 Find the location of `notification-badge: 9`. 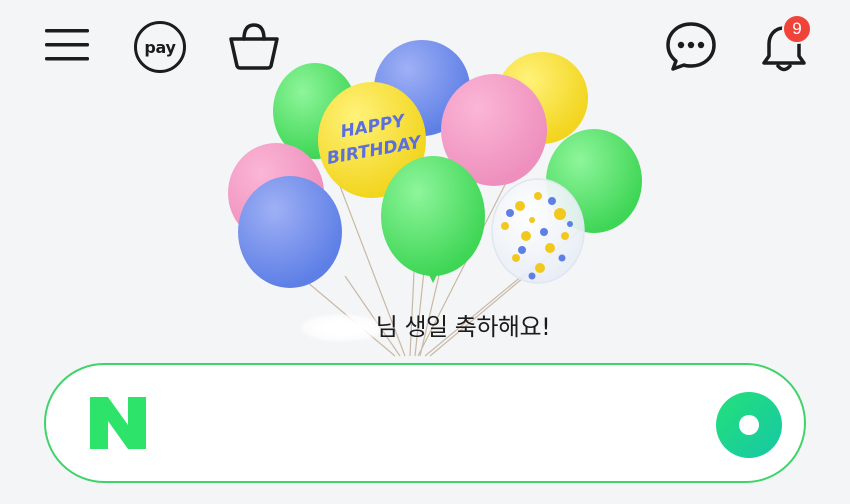

notification-badge: 9 is located at coordinates (797, 29).